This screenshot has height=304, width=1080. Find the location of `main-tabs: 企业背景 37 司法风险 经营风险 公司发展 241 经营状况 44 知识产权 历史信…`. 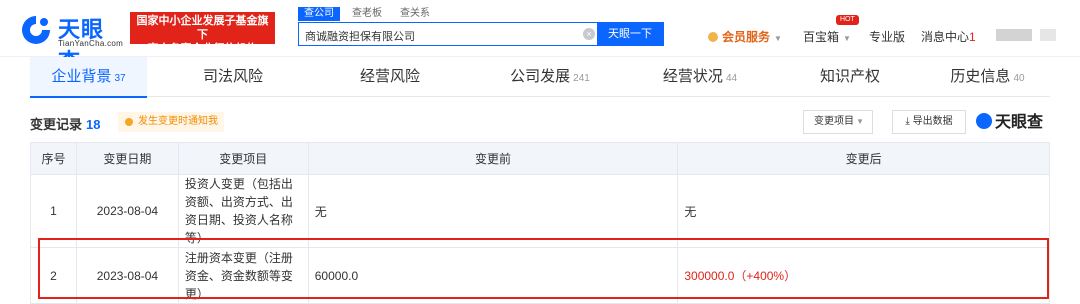

main-tabs: 企业背景 37 司法风险 经营风险 公司发展 241 经营状况 44 知识产权 历史信… is located at coordinates (540, 77).